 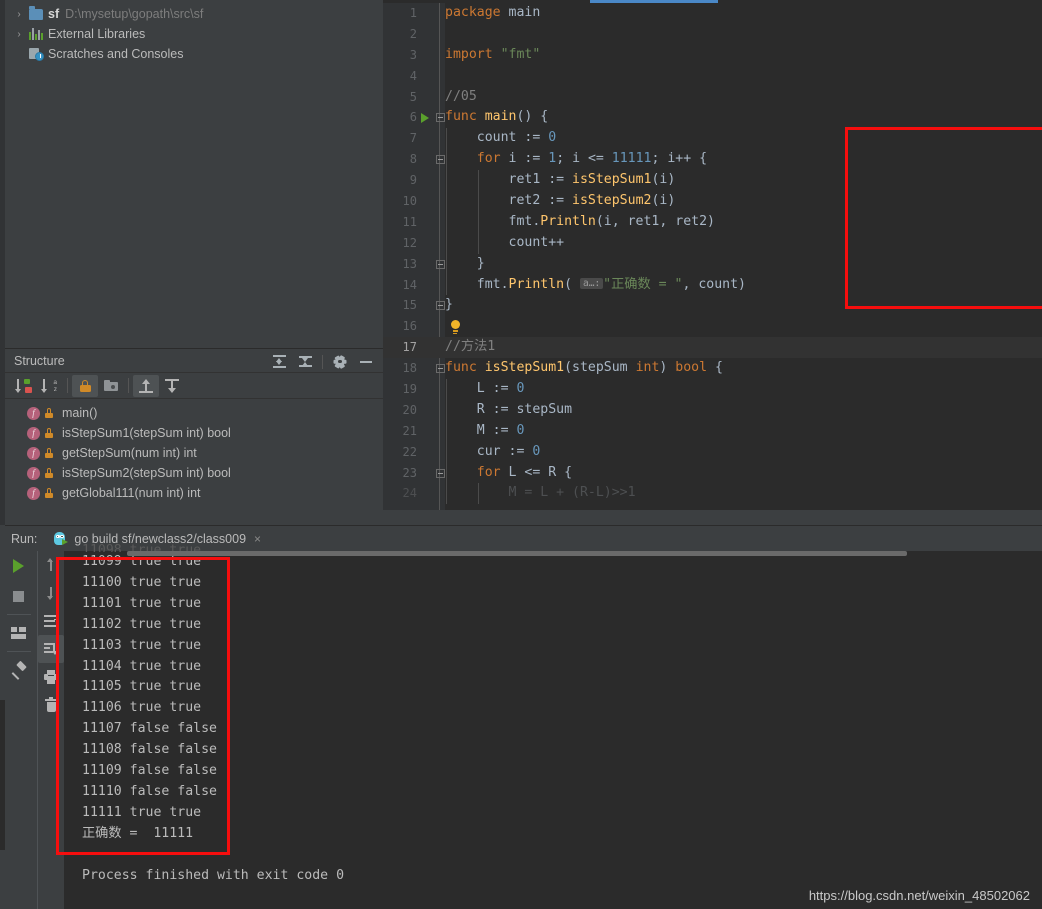 What do you see at coordinates (425, 117) in the screenshot?
I see `run-gutter-icon` at bounding box center [425, 117].